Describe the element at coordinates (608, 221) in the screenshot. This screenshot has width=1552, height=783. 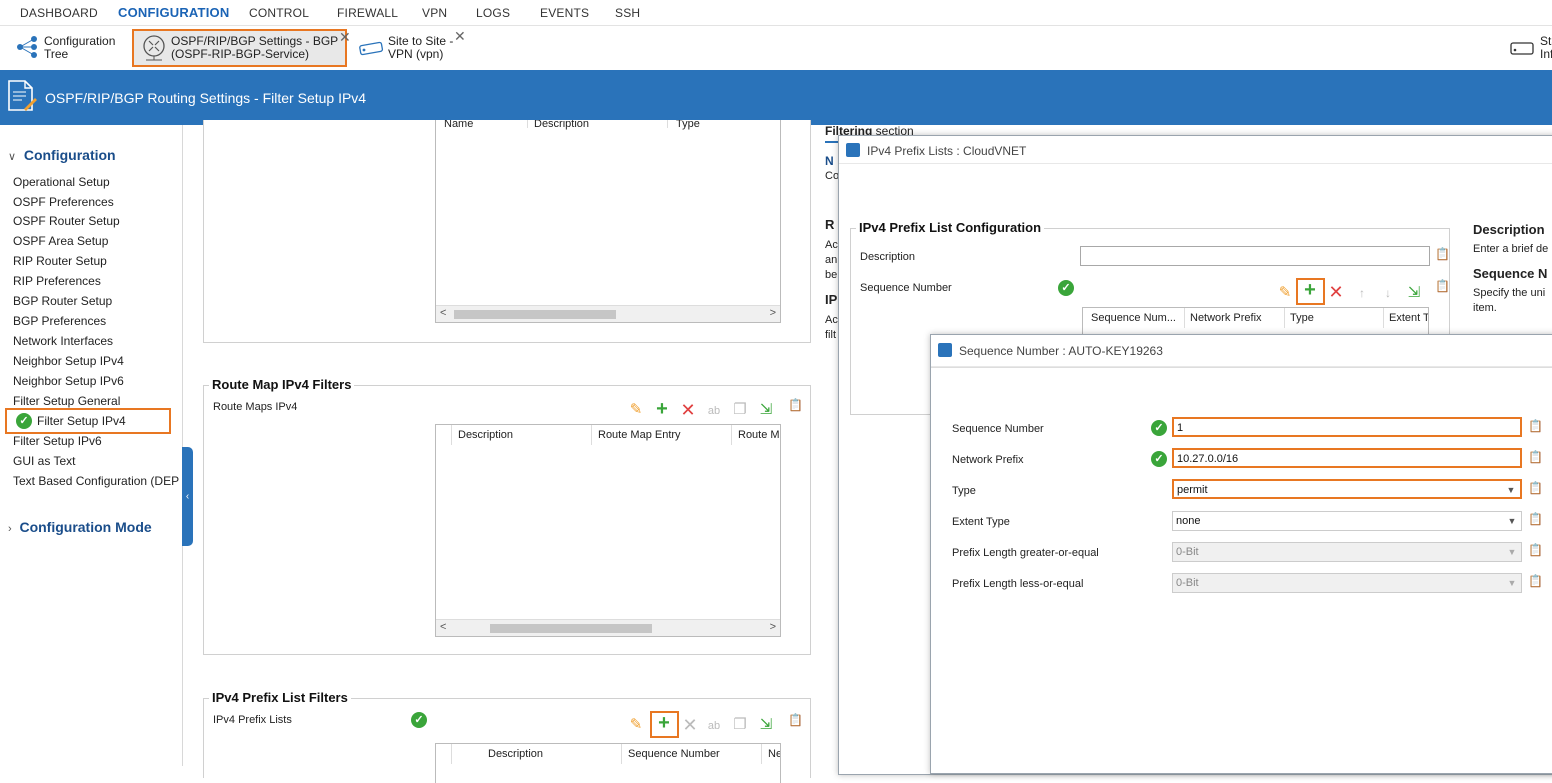
I see `top-filter-table: Name Description Type < >` at that location.